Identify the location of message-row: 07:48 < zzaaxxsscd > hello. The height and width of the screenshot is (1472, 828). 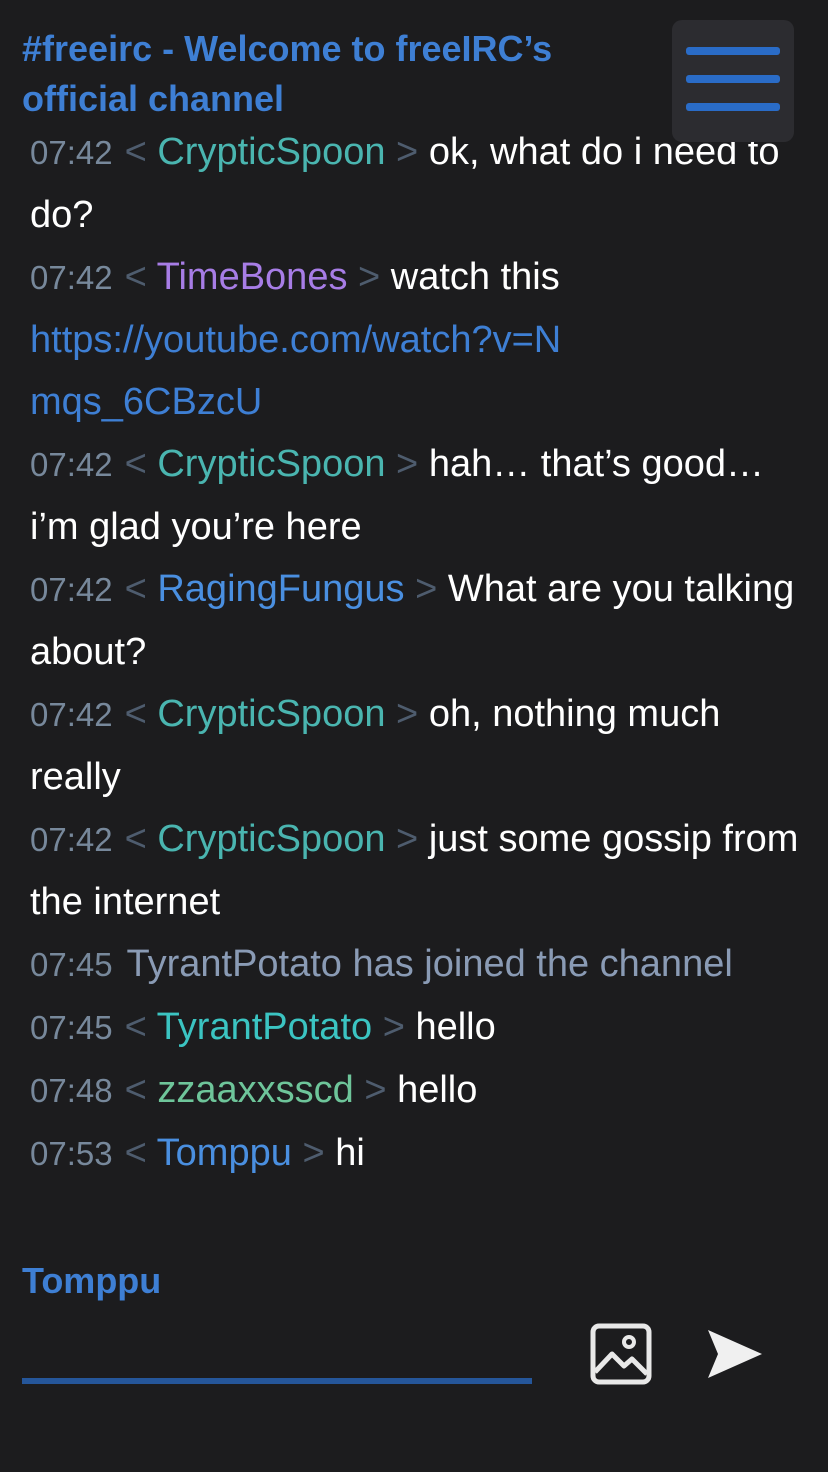
(254, 1090).